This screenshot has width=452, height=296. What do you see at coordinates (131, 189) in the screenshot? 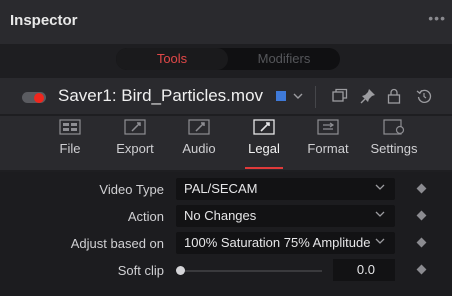
I see `video-type-label: Video Type` at bounding box center [131, 189].